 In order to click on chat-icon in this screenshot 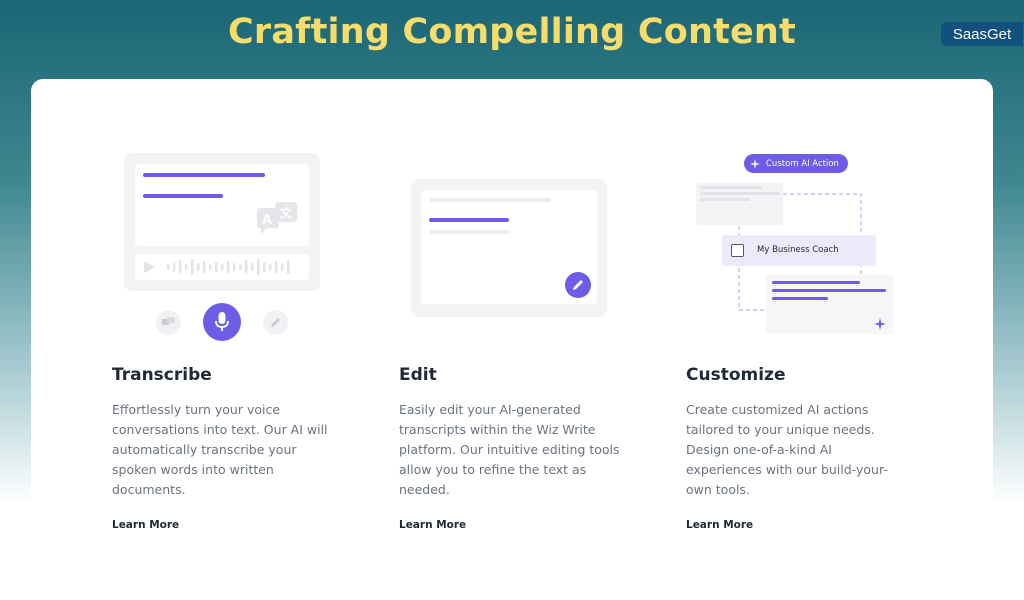, I will do `click(168, 321)`.